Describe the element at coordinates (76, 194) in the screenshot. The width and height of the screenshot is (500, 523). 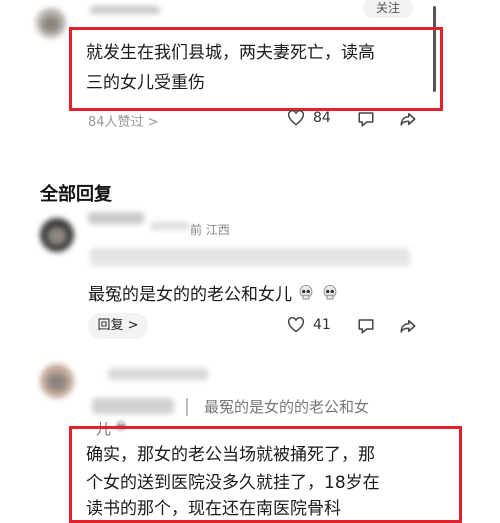
I see `replies-header: 全部回复` at that location.